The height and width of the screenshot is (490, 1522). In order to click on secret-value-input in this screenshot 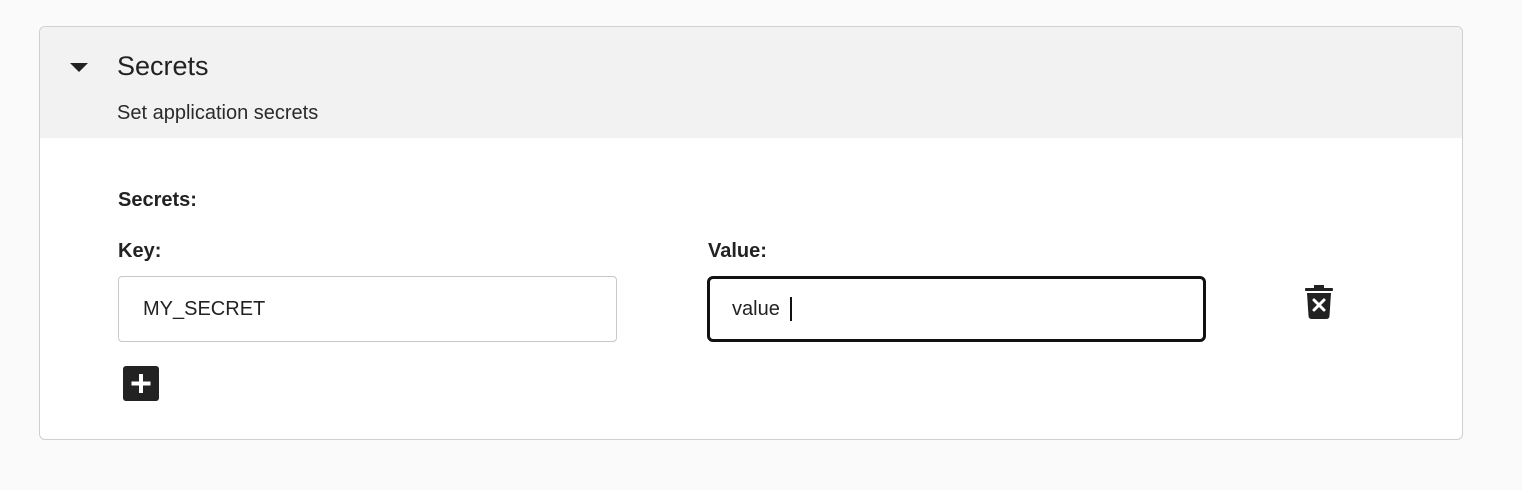, I will do `click(956, 309)`.